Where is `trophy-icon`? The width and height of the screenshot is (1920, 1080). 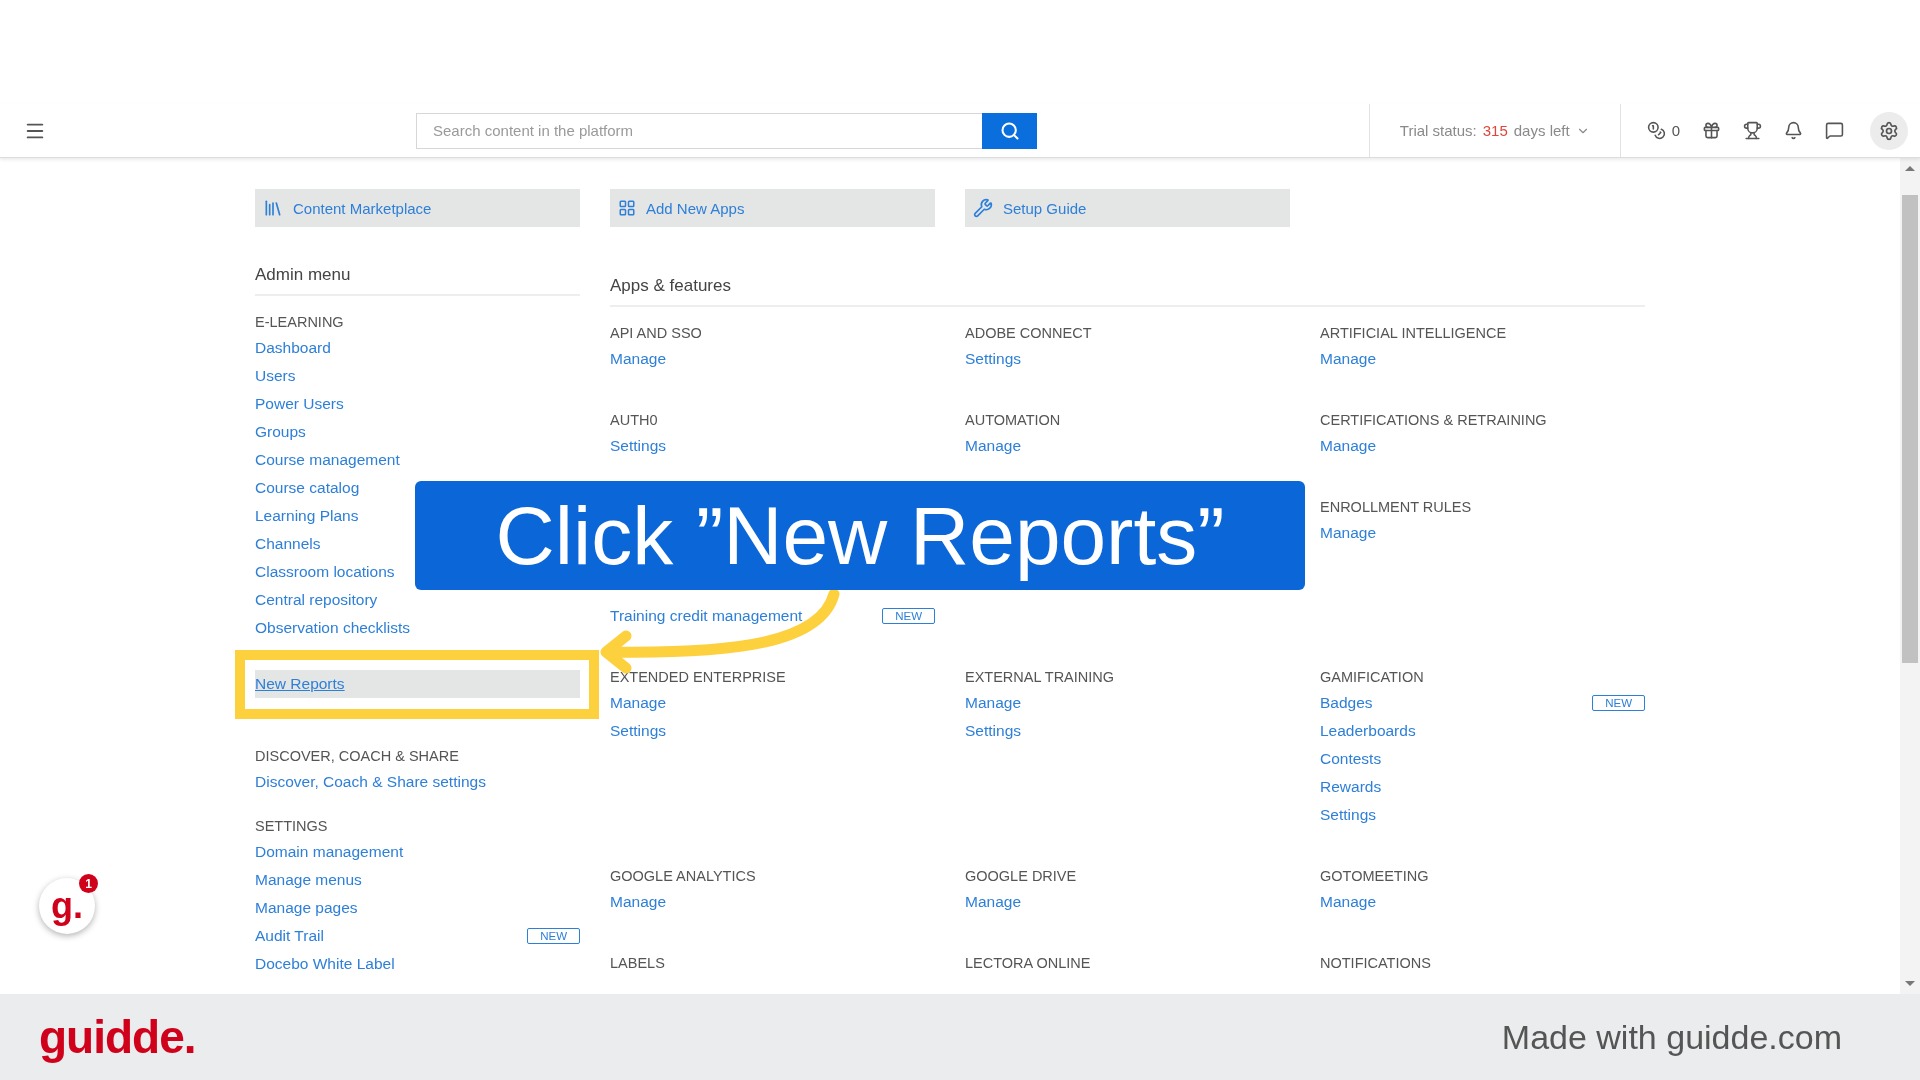
trophy-icon is located at coordinates (1752, 130).